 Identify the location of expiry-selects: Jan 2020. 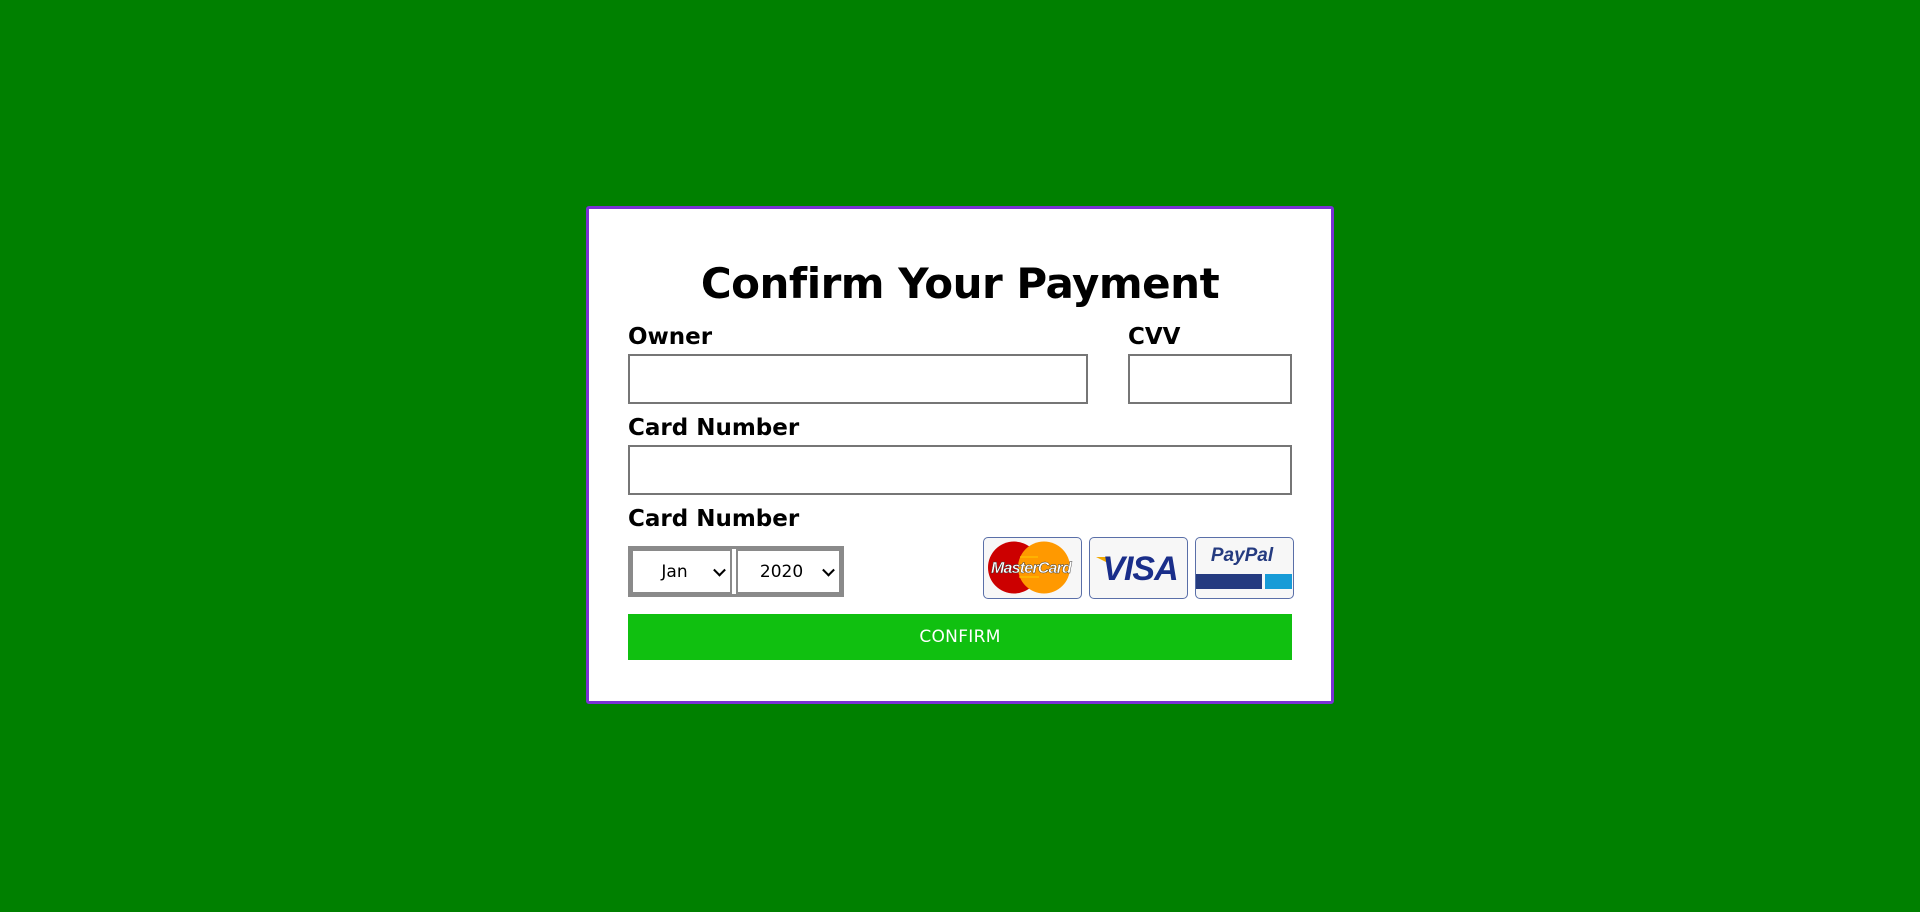
(736, 571).